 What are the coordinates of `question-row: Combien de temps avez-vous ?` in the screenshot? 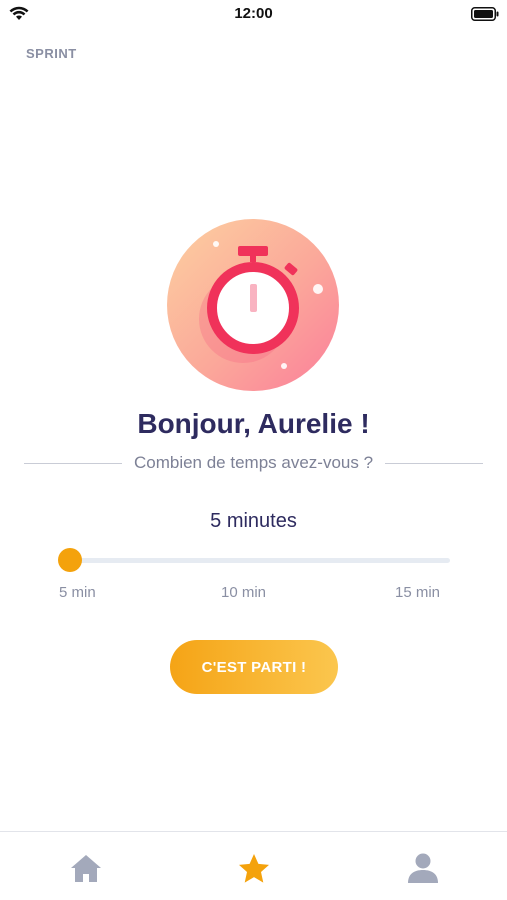 It's located at (253, 463).